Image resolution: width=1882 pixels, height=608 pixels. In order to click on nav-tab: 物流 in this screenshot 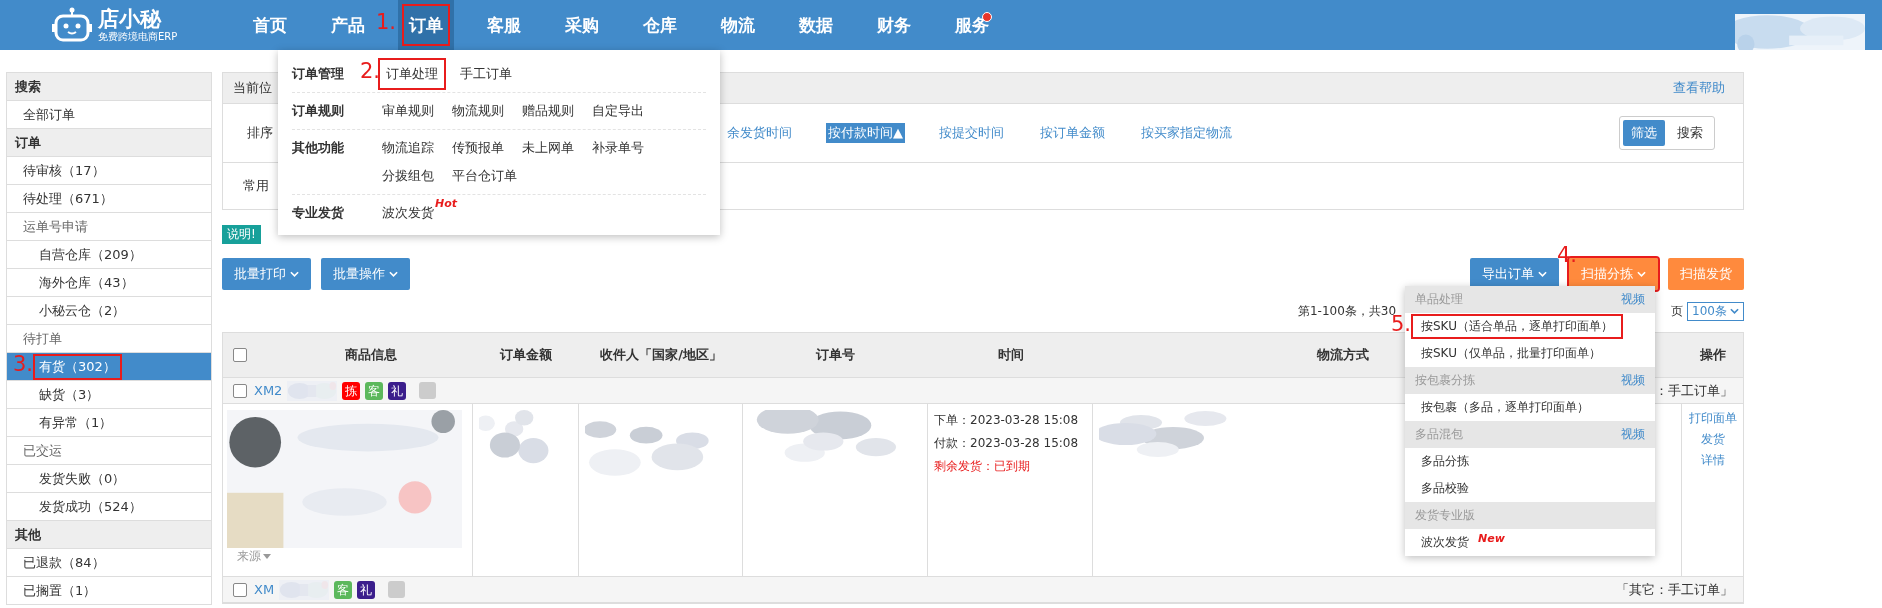, I will do `click(738, 25)`.